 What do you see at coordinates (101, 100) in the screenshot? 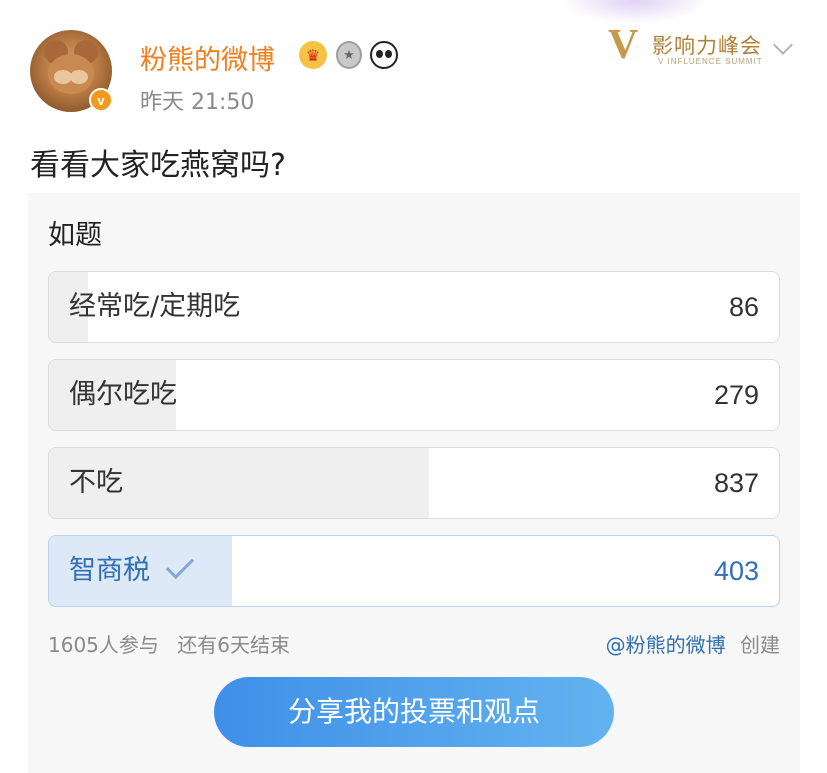
I see `verified-badge: v` at bounding box center [101, 100].